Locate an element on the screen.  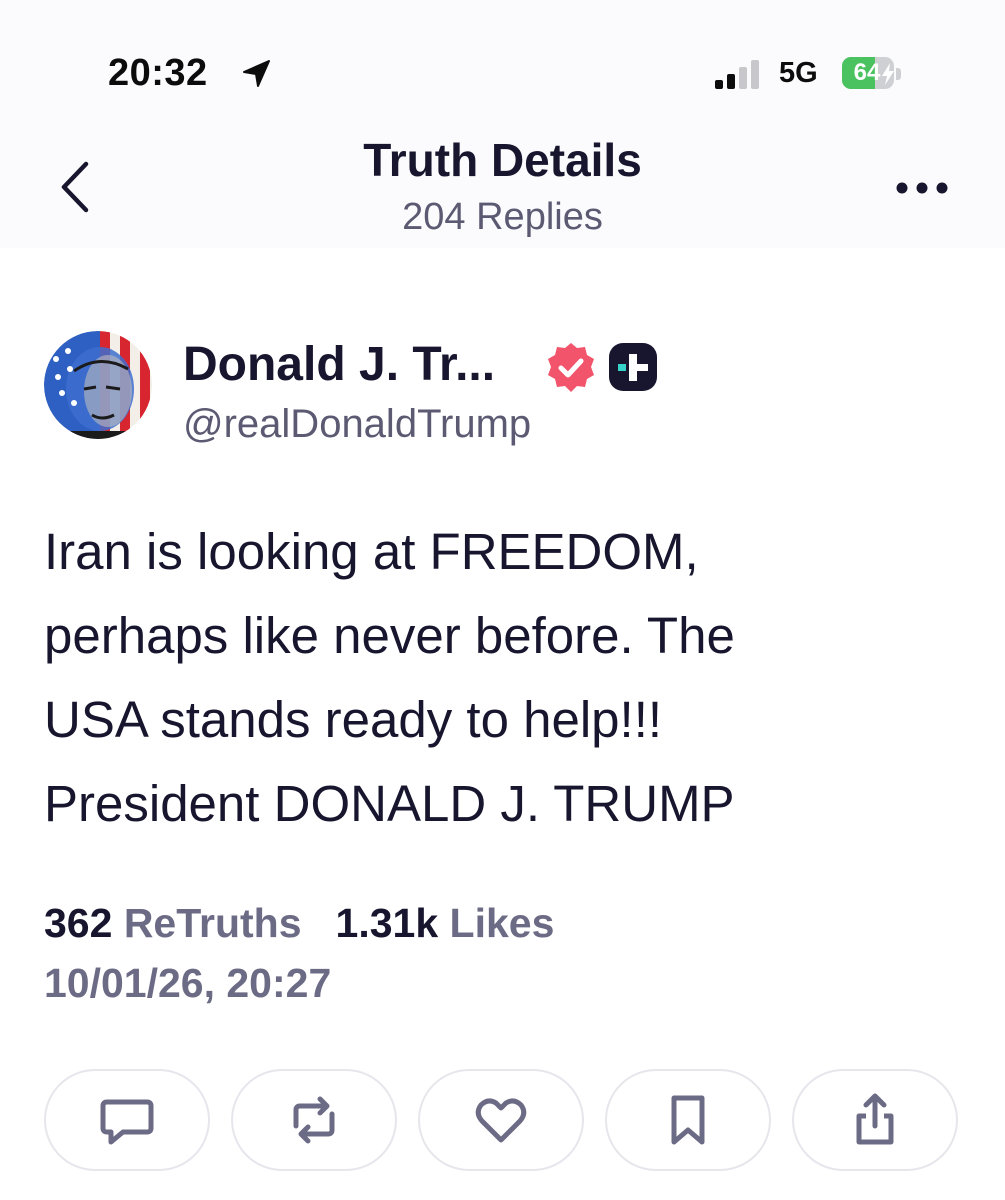
reply-button is located at coordinates (127, 1120).